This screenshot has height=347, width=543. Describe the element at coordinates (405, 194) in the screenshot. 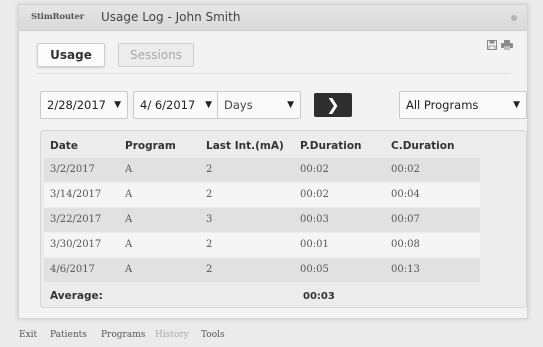

I see `cell-c-duration: 00:04` at that location.